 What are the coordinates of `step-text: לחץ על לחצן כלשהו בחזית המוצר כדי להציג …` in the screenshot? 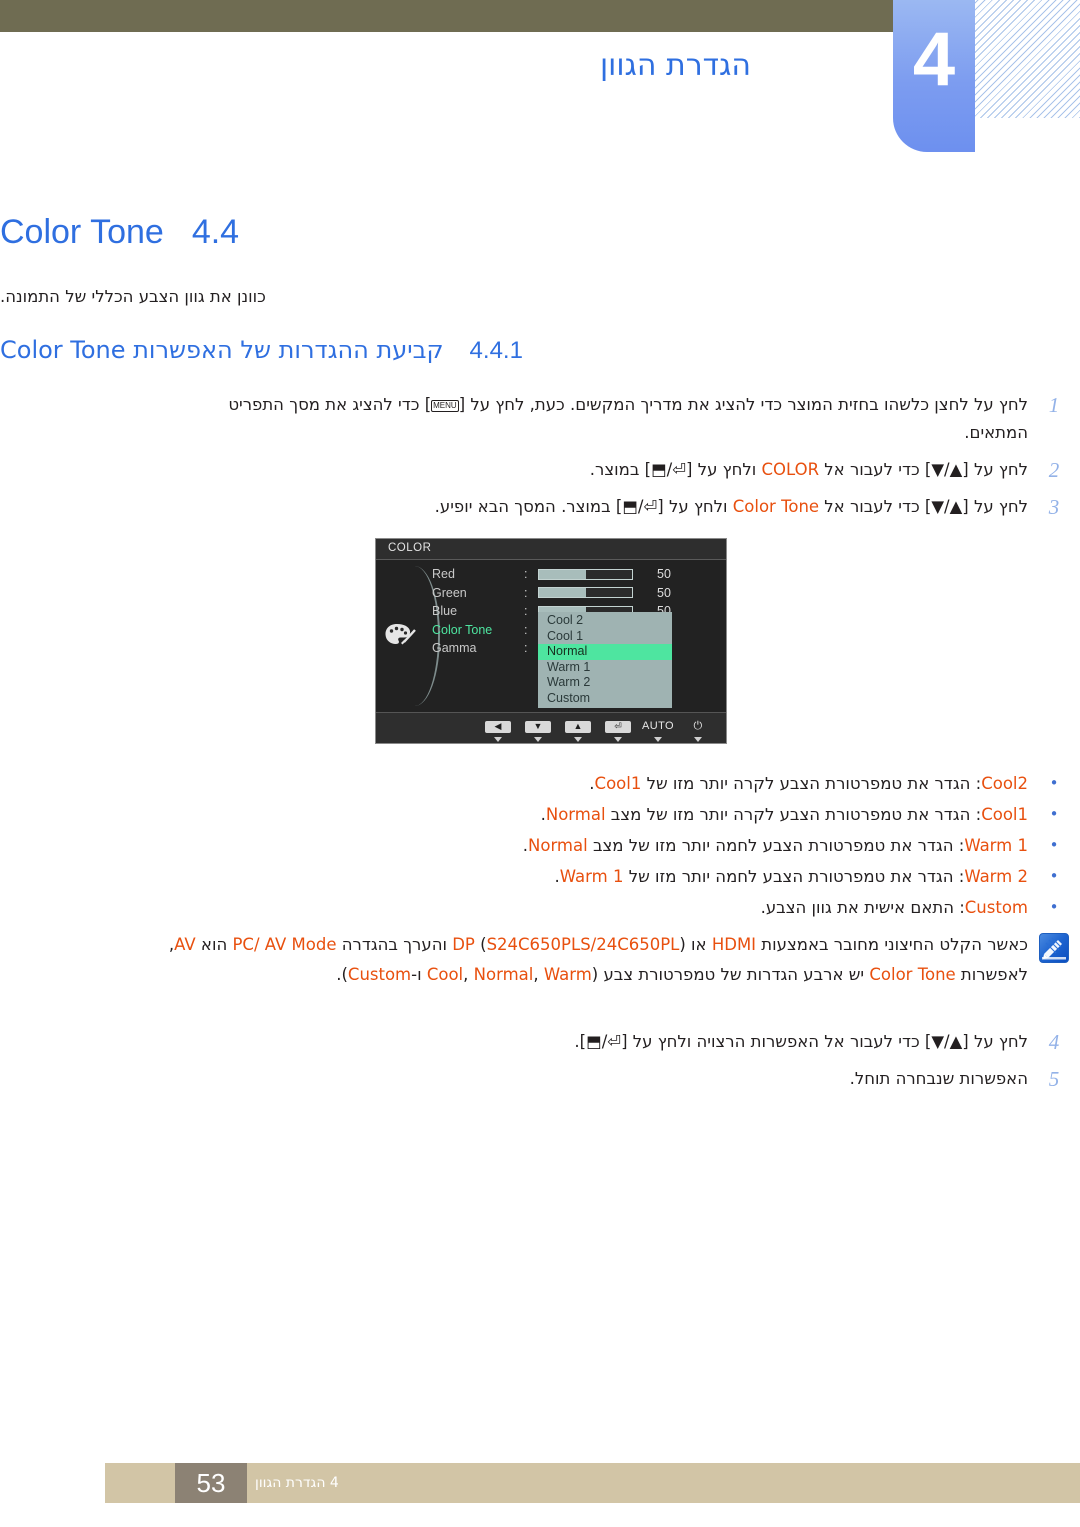 It's located at (628, 418).